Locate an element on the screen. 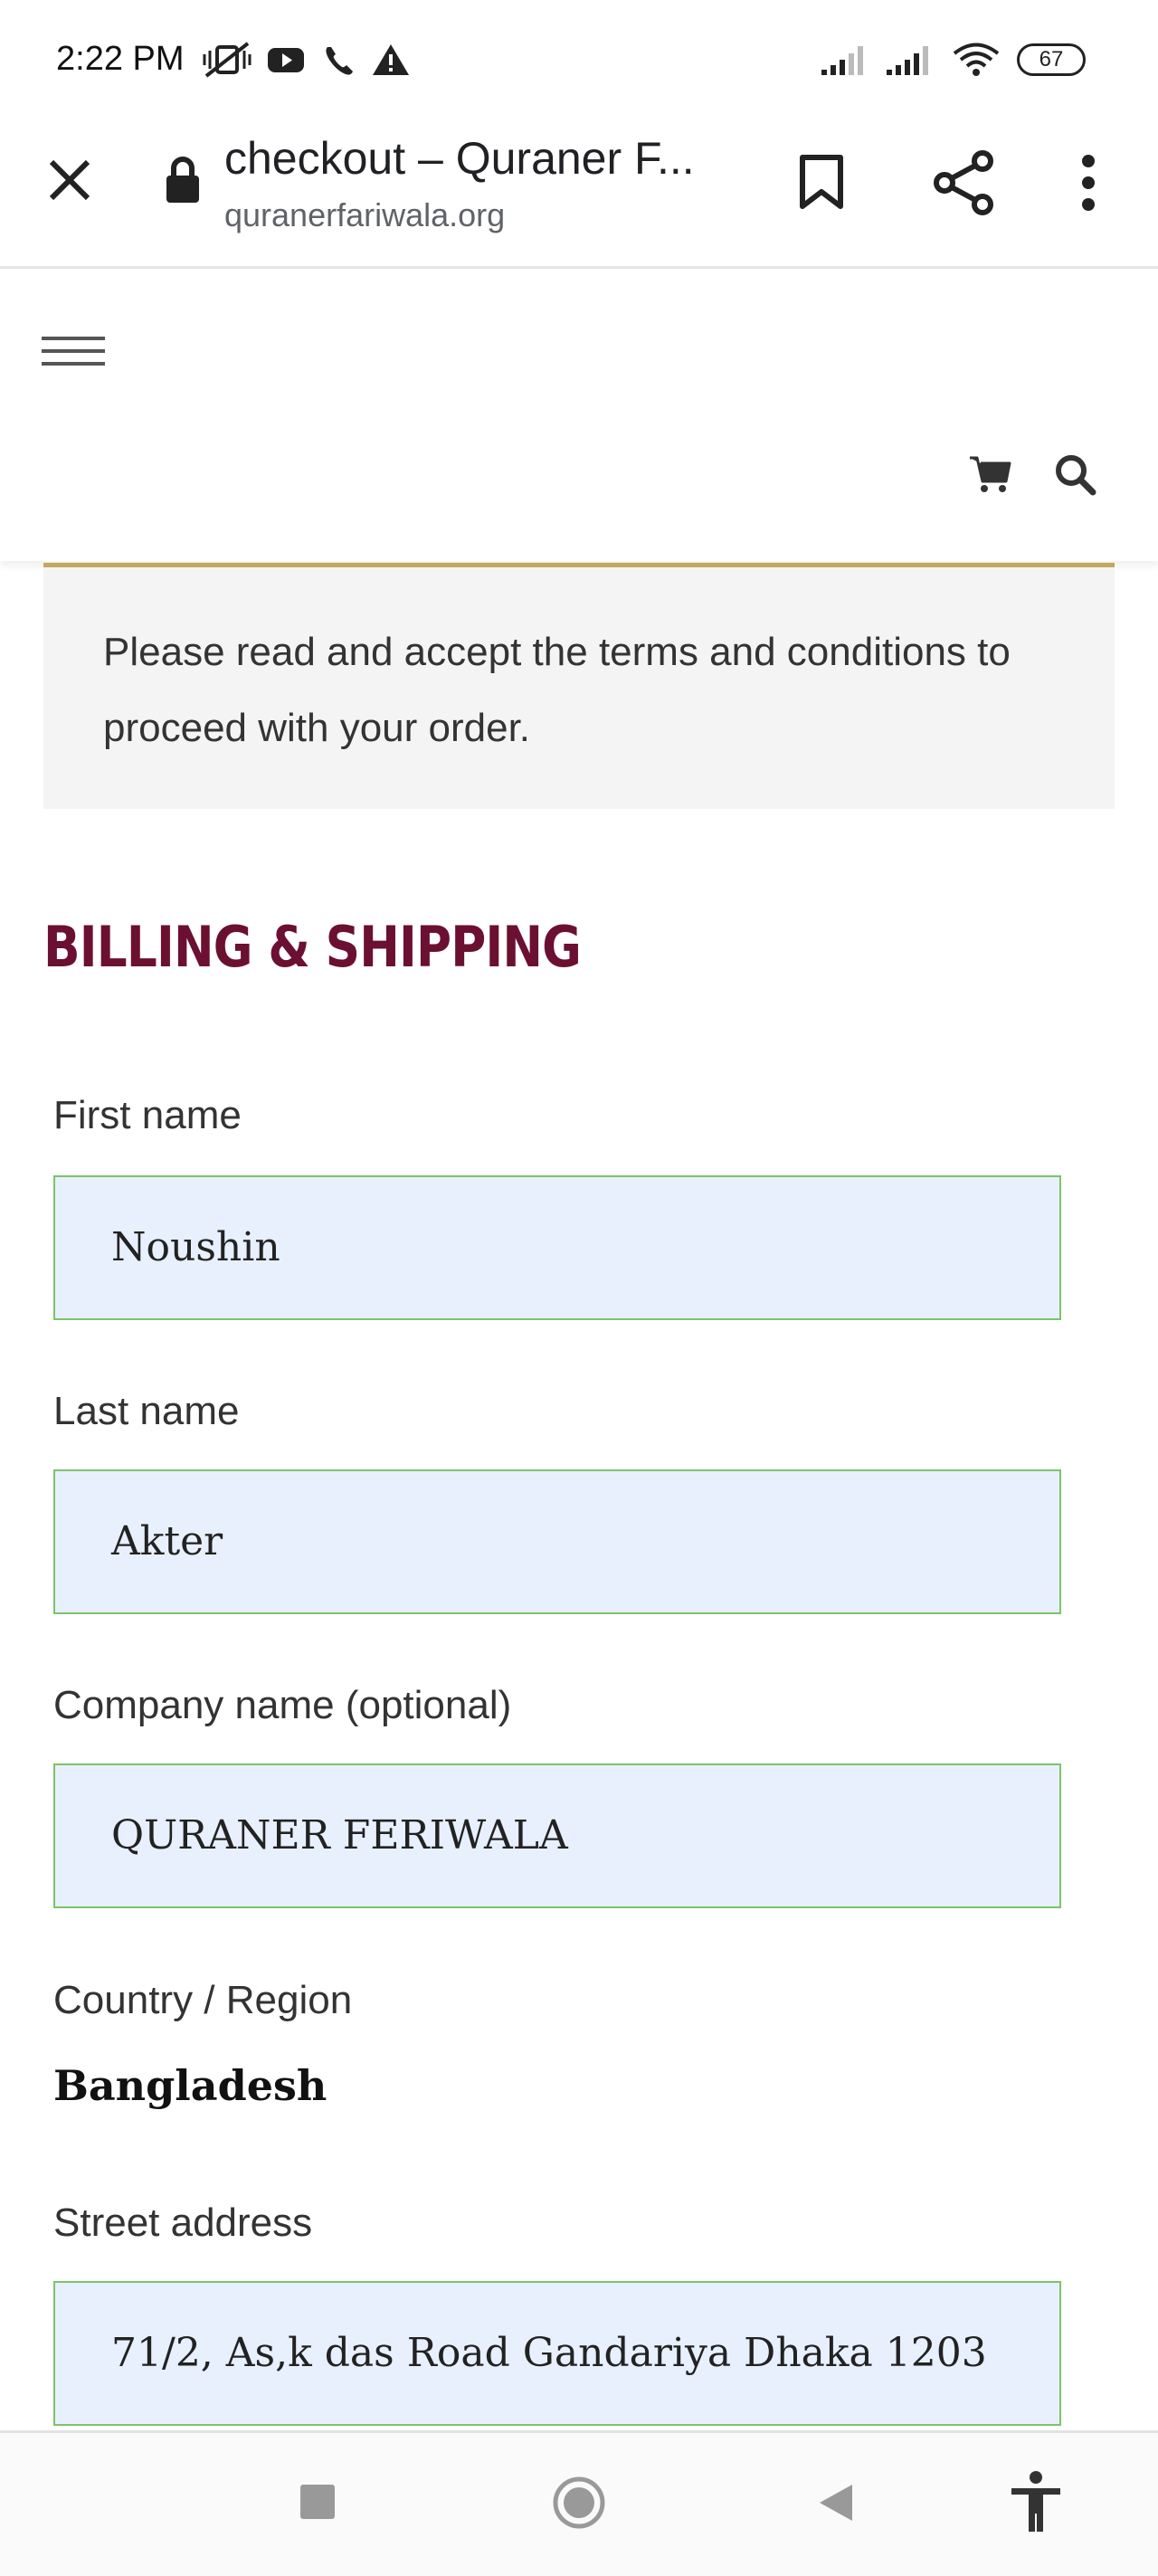 The image size is (1158, 2576). cart-icon is located at coordinates (990, 474).